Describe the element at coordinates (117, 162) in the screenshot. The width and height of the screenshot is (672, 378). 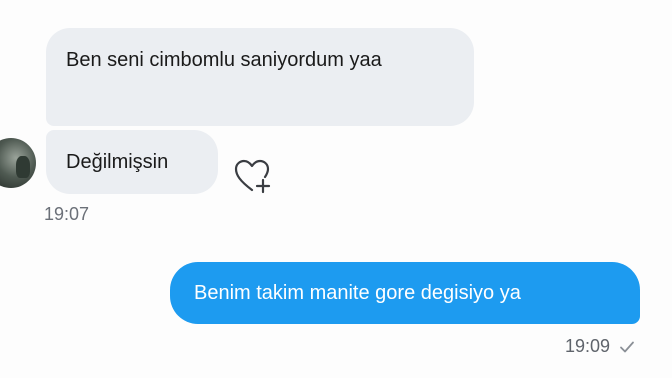
I see `message-text: Değilmişsin` at that location.